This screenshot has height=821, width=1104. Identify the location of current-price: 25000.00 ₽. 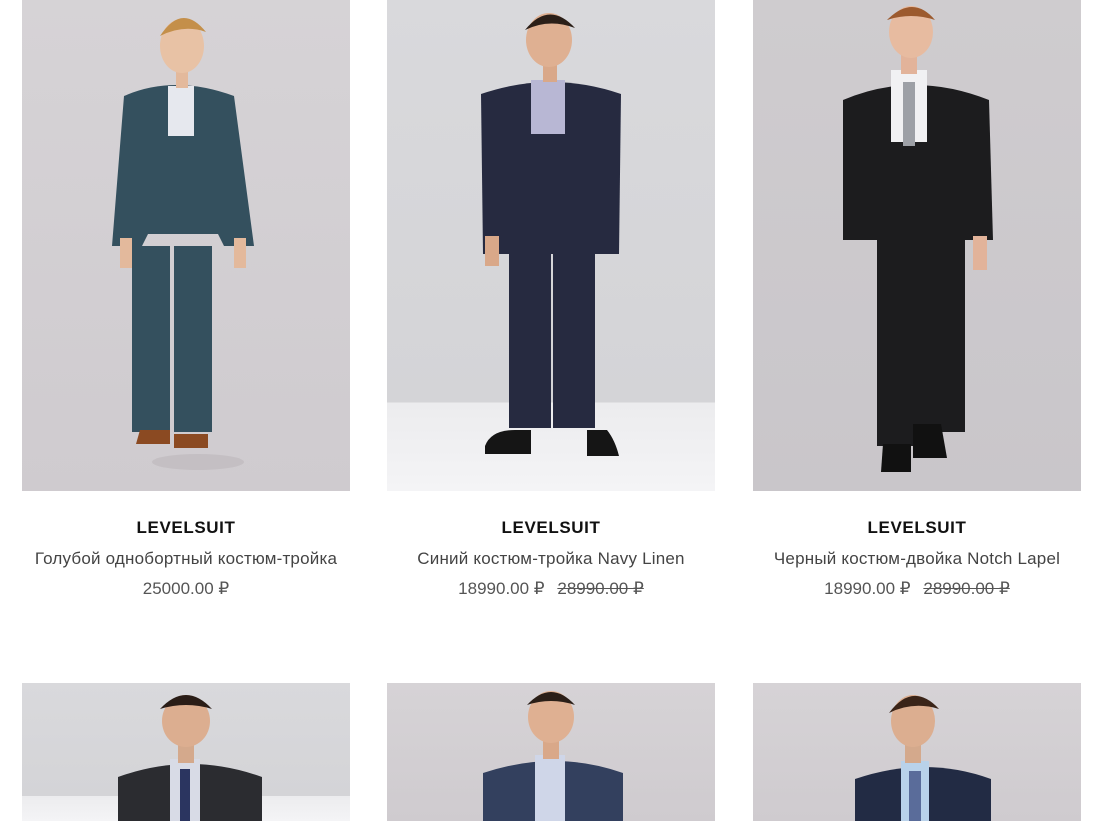
(186, 588).